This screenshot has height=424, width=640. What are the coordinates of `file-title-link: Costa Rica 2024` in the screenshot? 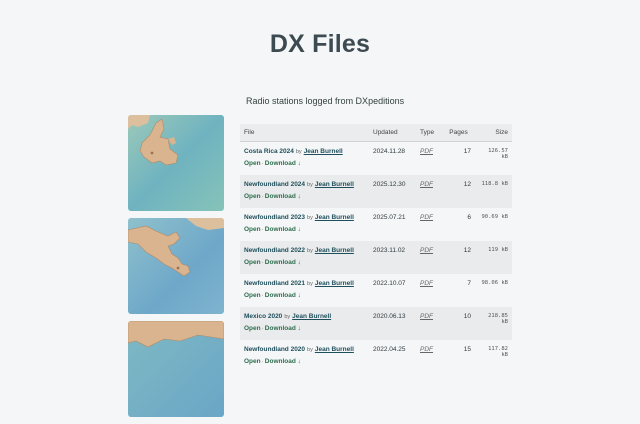 It's located at (269, 151).